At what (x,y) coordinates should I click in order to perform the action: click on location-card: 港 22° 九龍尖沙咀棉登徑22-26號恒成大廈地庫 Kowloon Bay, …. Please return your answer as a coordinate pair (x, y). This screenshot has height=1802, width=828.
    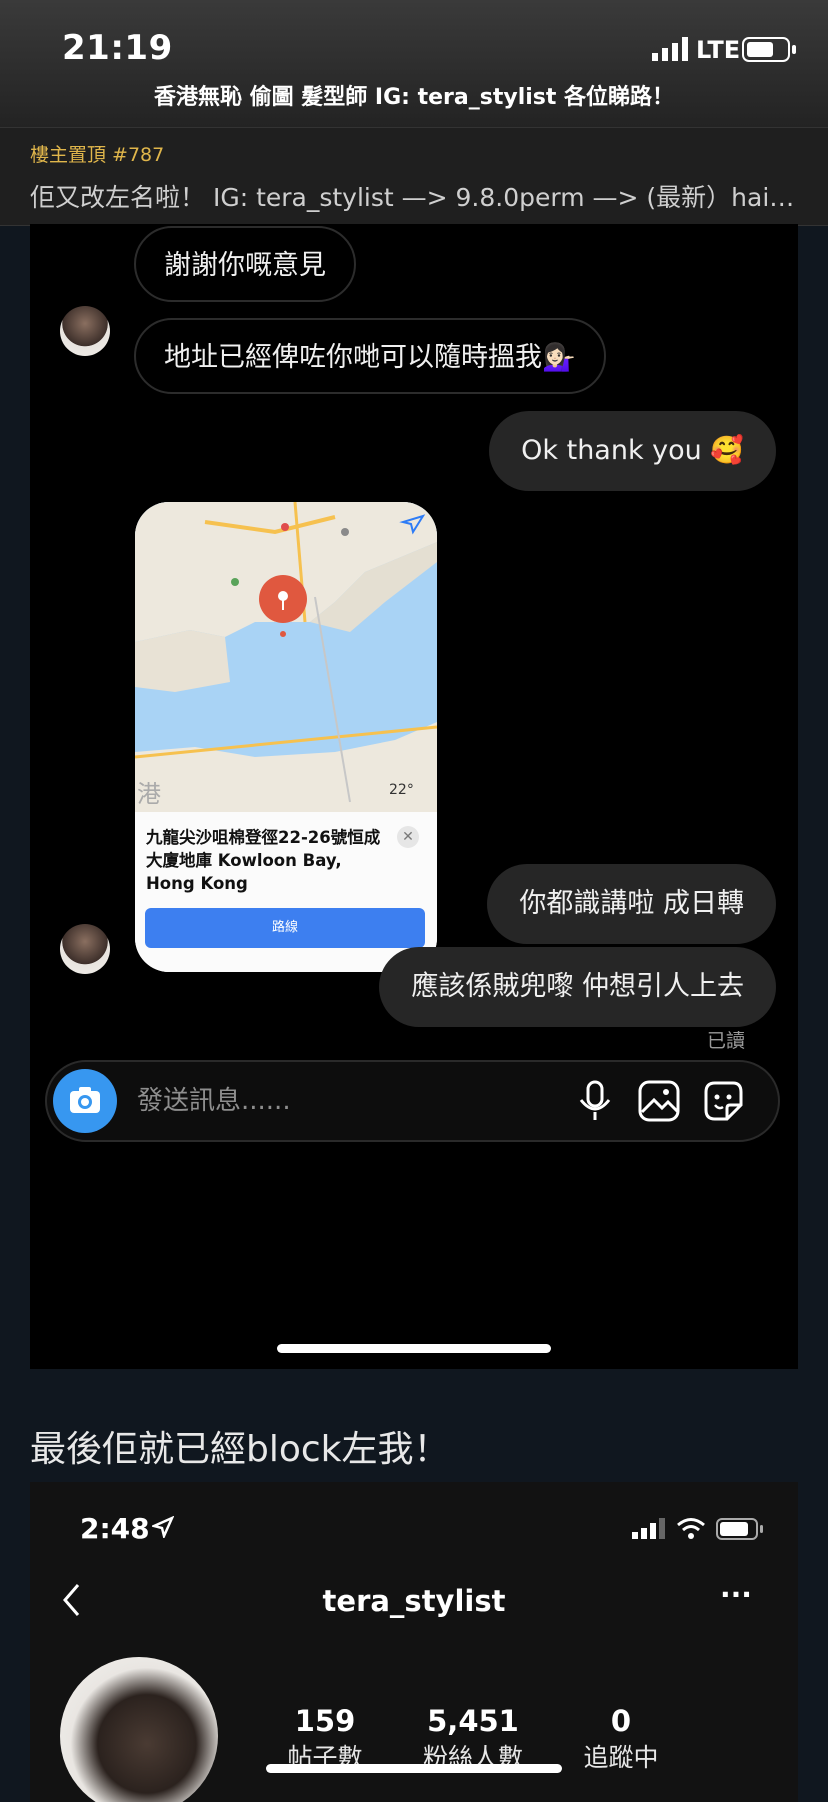
    Looking at the image, I should click on (286, 737).